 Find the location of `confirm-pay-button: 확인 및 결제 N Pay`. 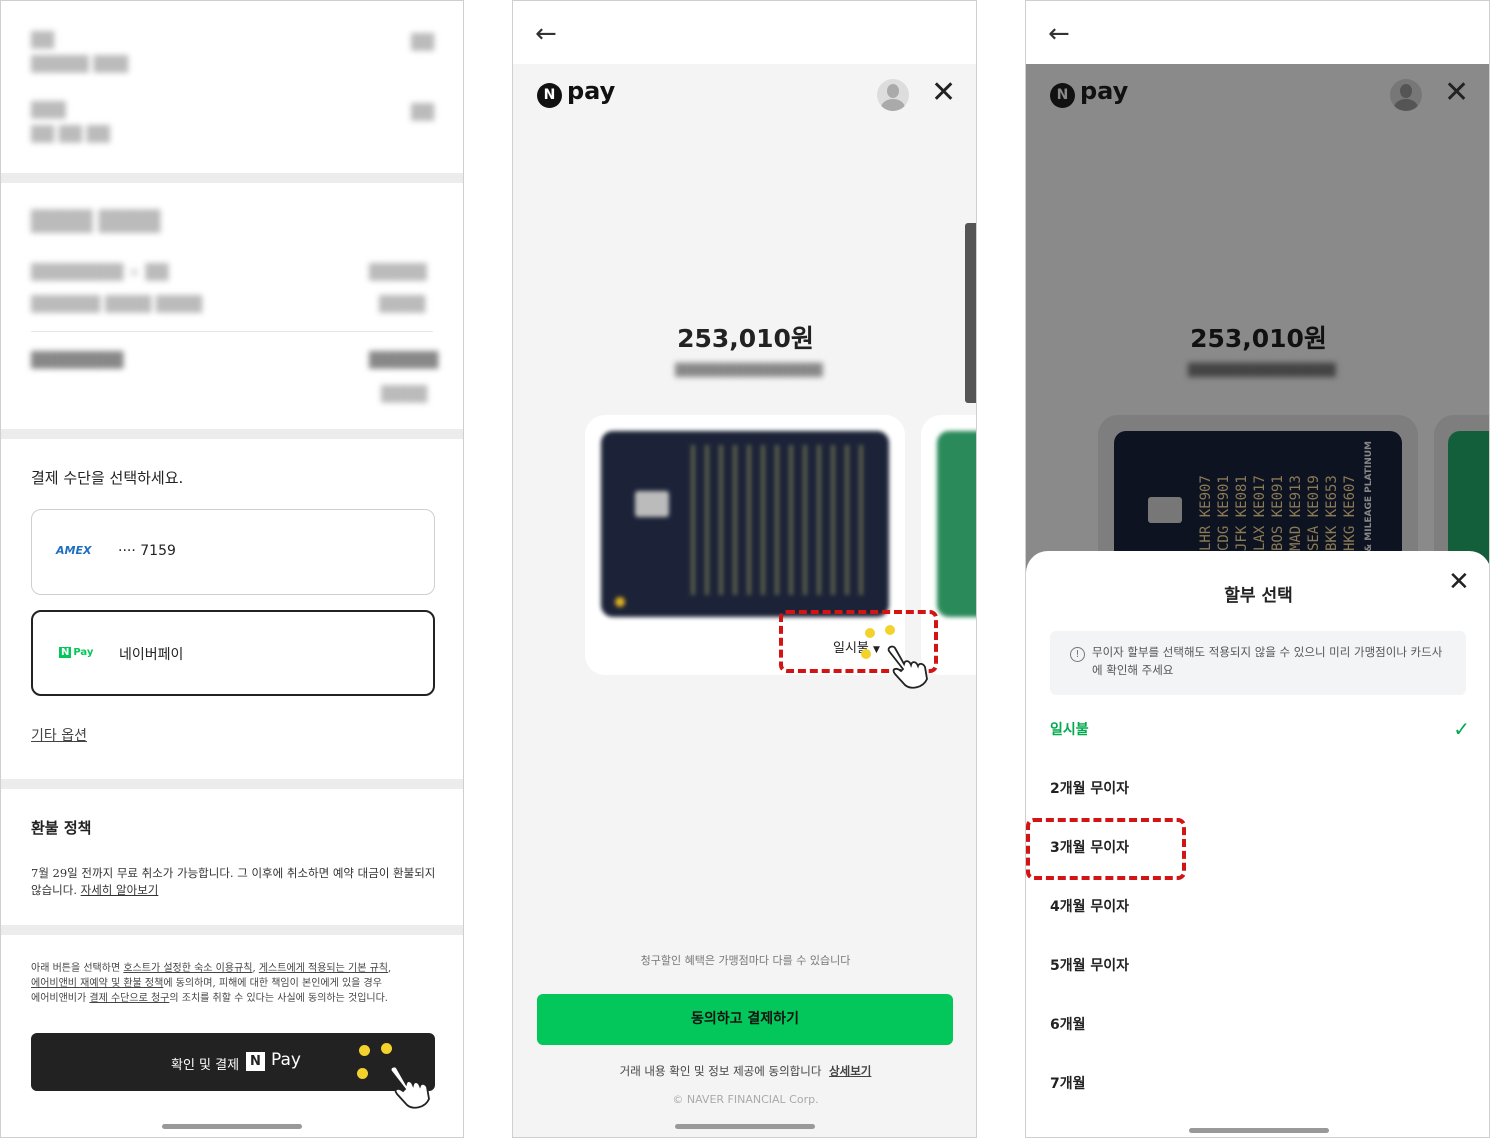

confirm-pay-button: 확인 및 결제 N Pay is located at coordinates (233, 1062).